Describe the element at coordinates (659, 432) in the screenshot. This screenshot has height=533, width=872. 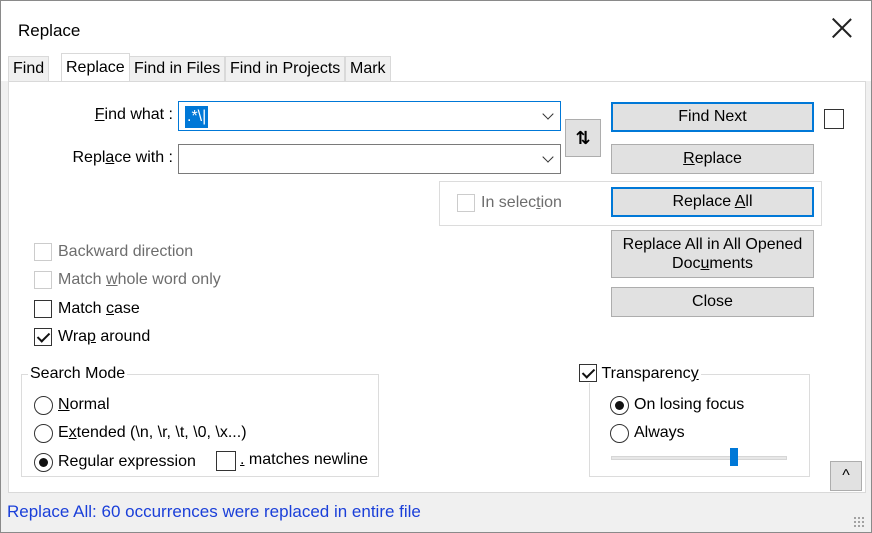
I see `always-label: Always` at that location.